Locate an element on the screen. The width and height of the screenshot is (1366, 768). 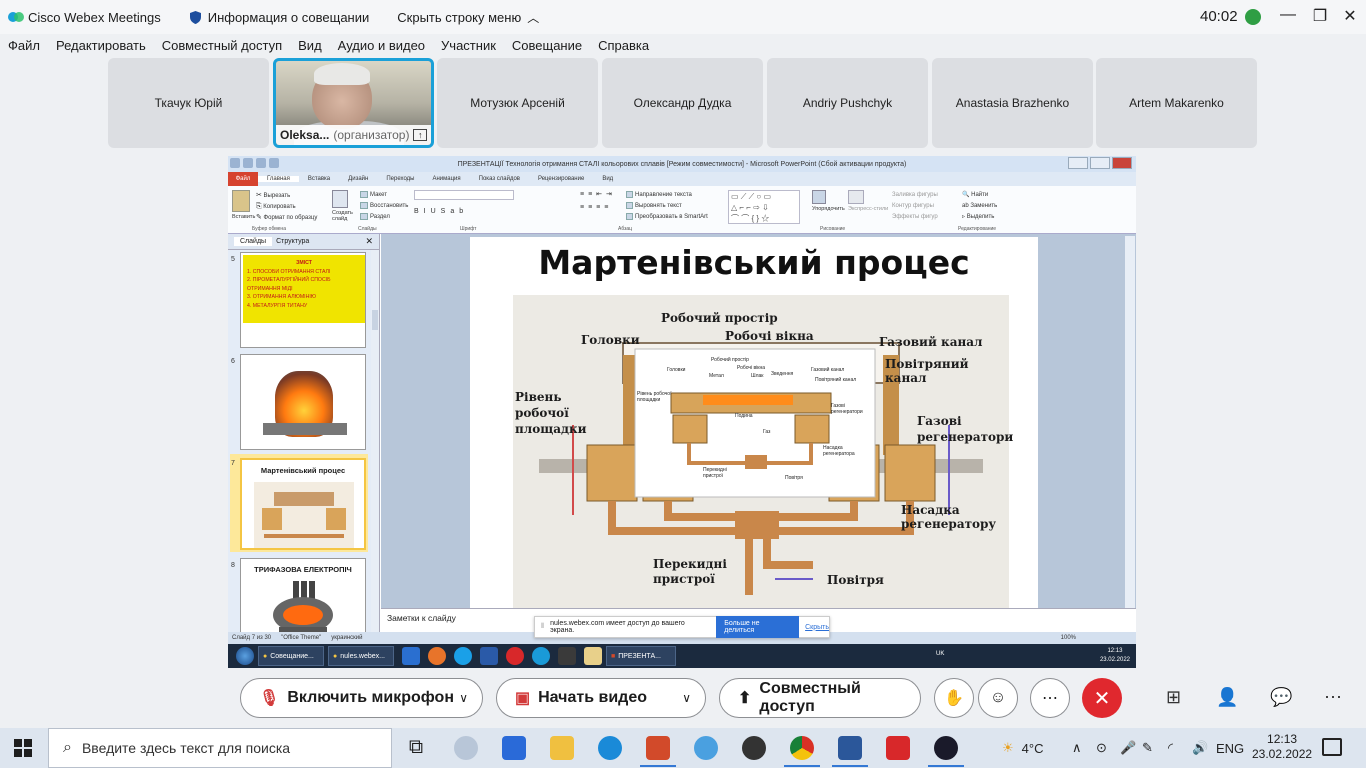
participant-tile: Artem Makarenko is located at coordinates (1176, 103).